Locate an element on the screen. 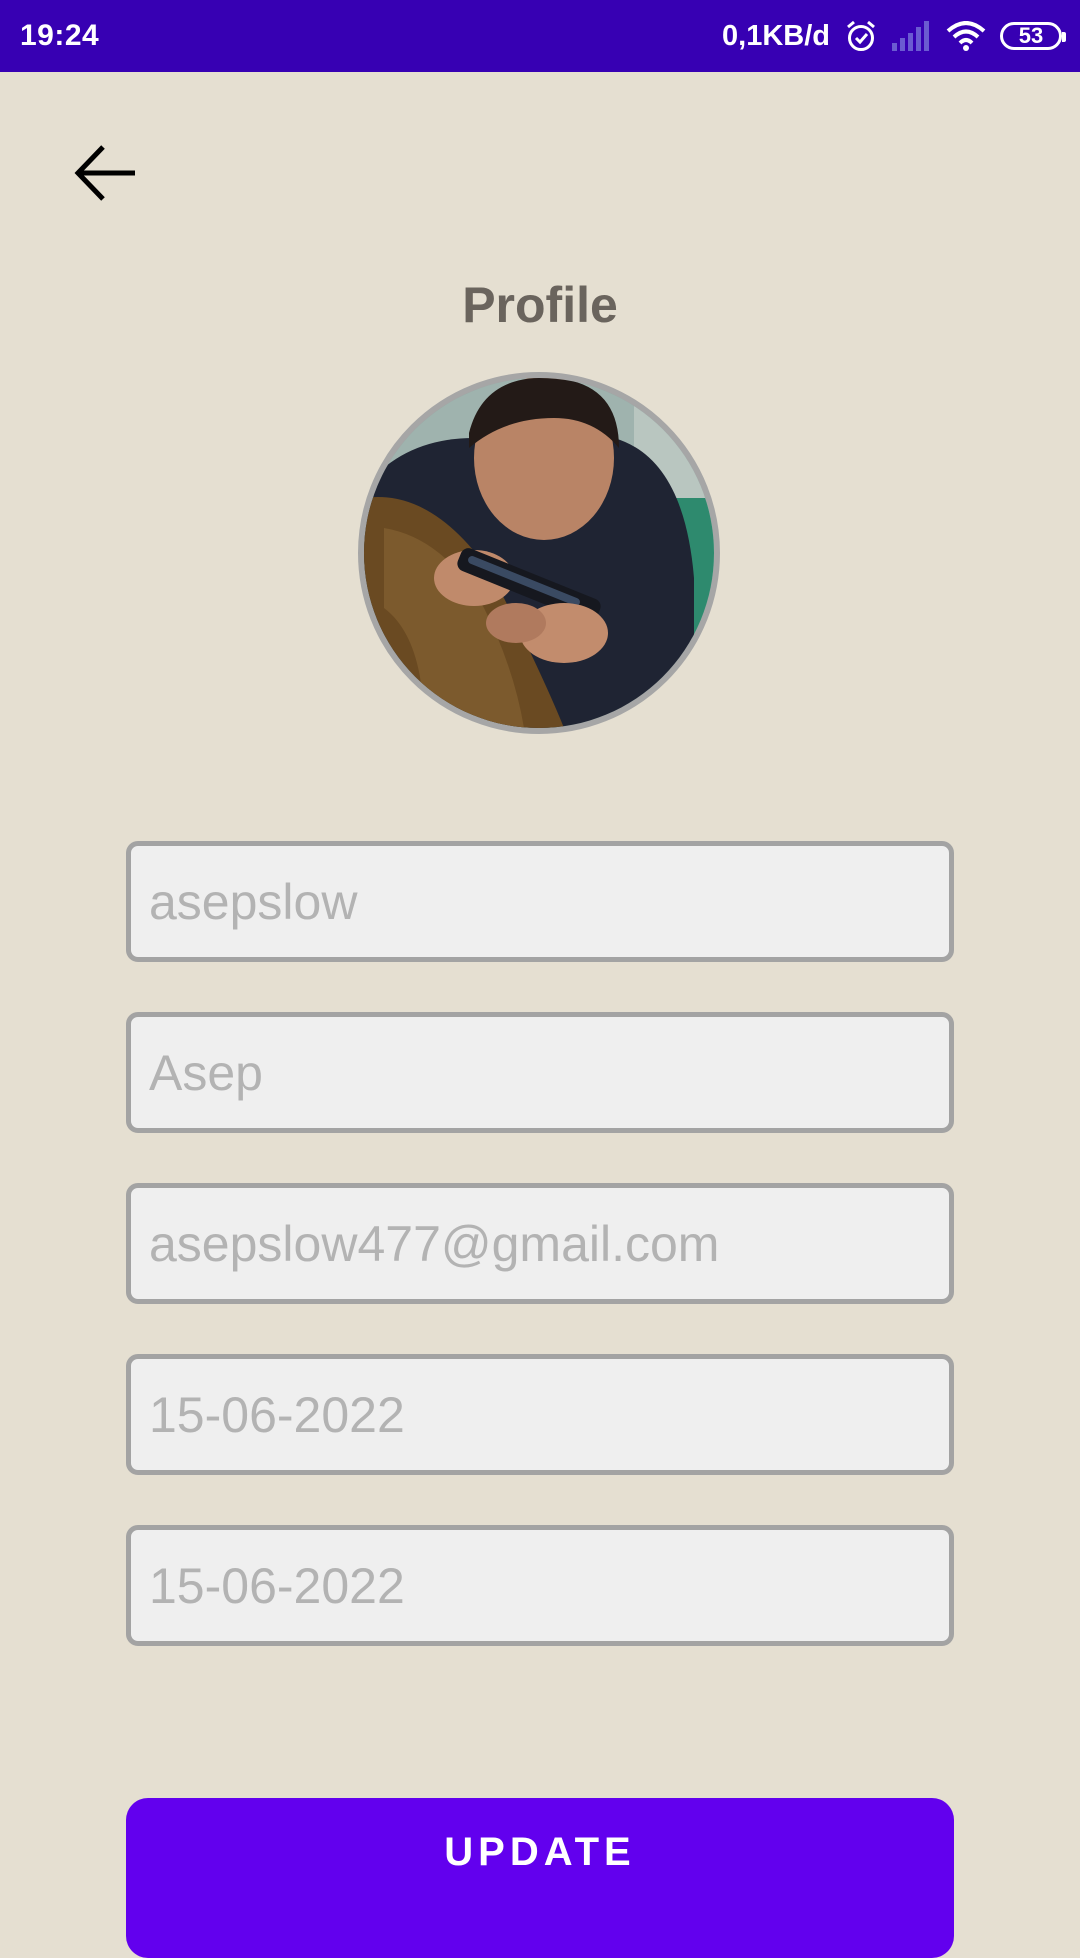  date-field-1-box is located at coordinates (540, 1414).